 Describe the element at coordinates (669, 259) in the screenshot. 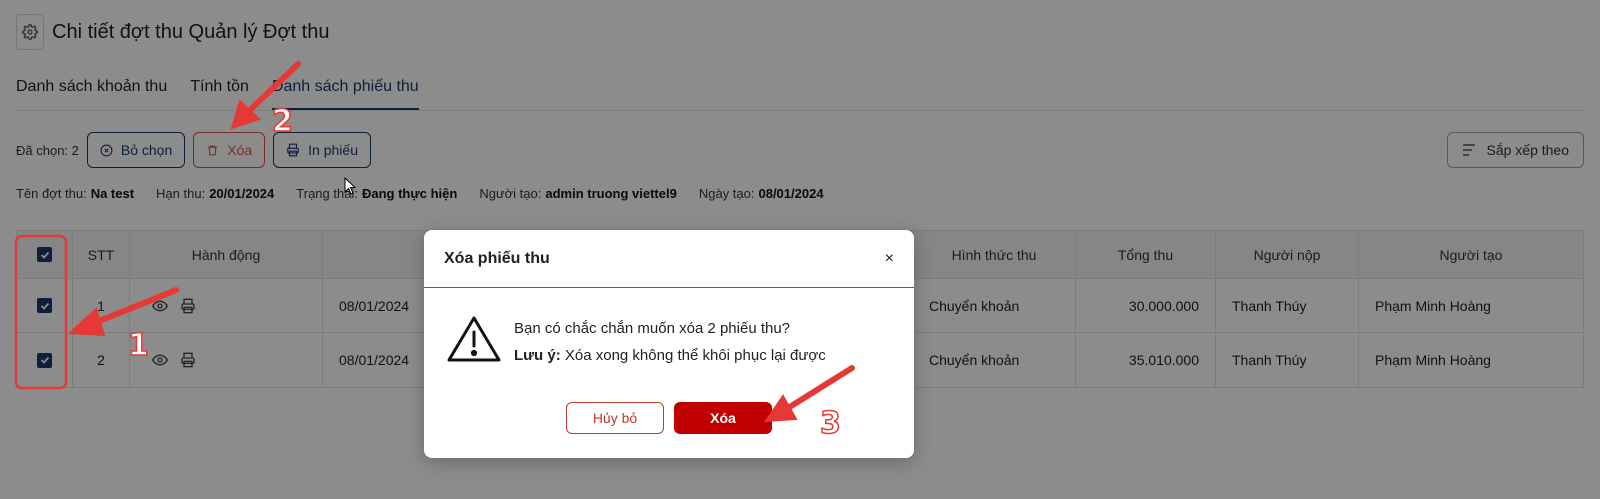

I see `dialog-header: Xóa phiếu thu ×` at that location.